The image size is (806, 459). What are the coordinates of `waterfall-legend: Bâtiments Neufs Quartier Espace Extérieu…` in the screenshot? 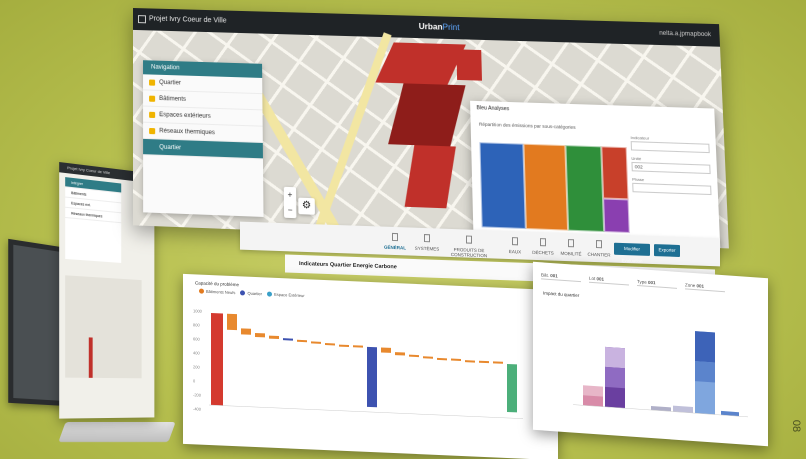 It's located at (250, 293).